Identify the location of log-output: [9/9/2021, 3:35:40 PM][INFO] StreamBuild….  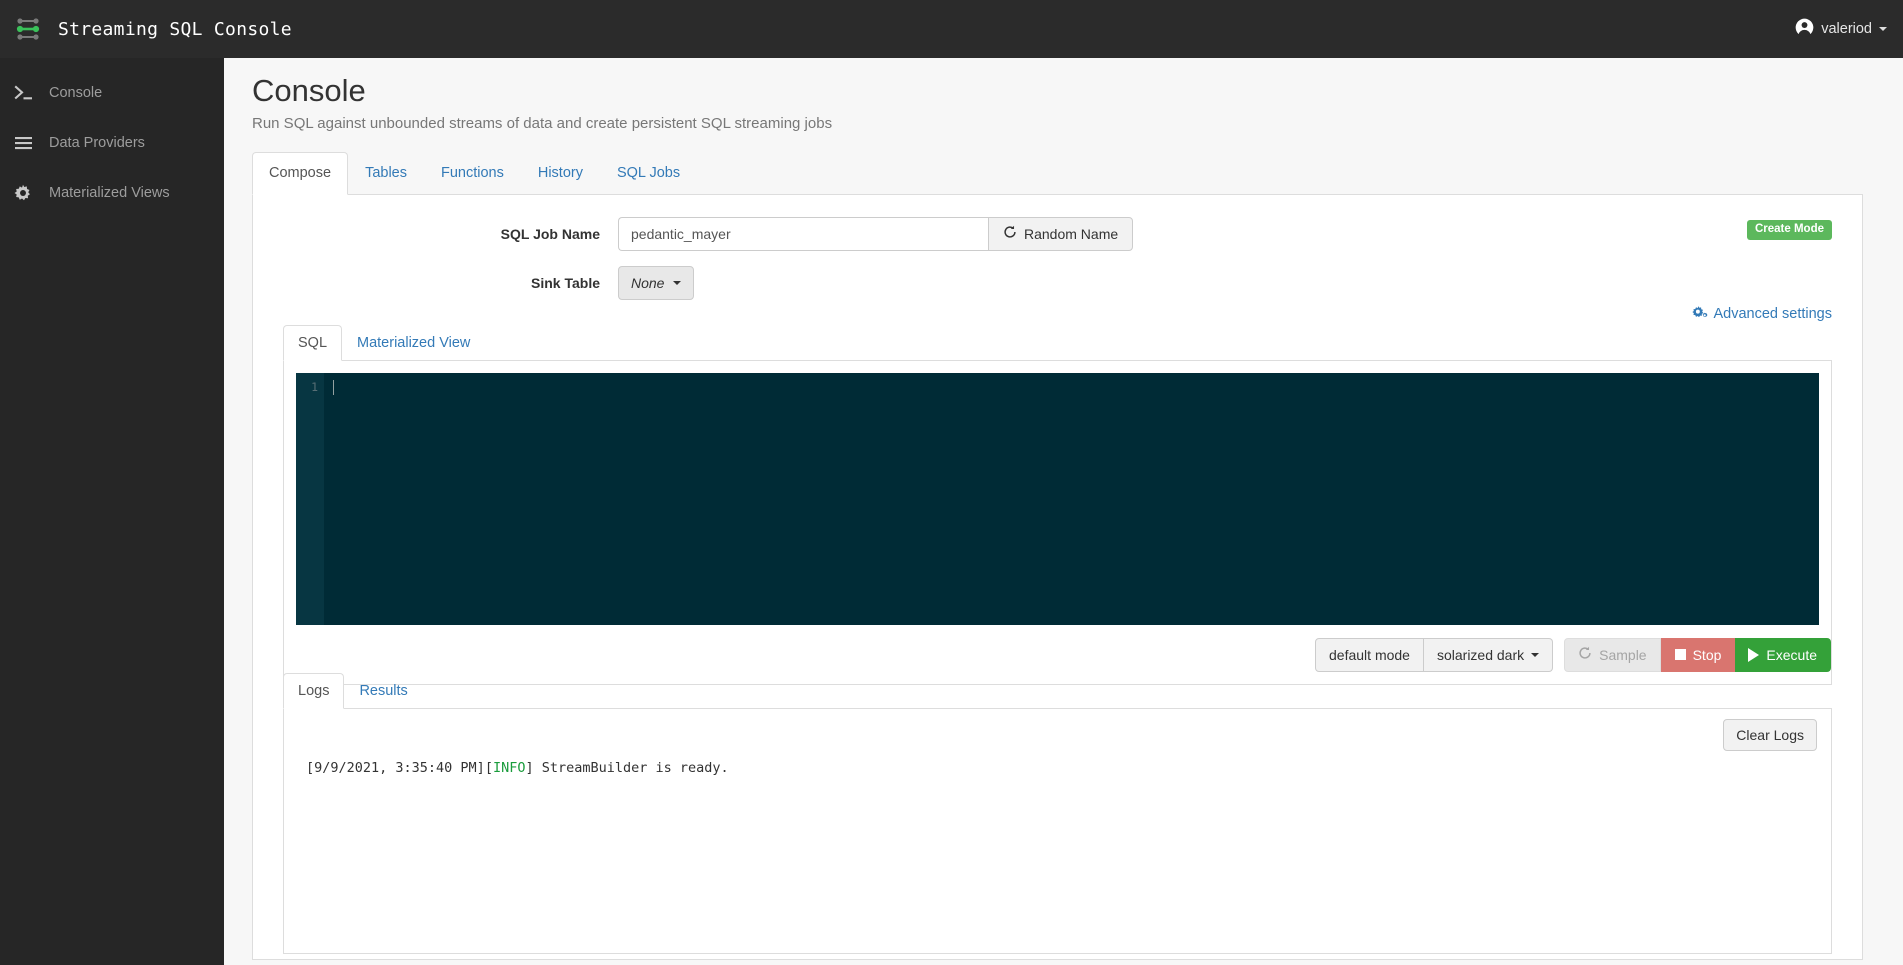
(1057, 769).